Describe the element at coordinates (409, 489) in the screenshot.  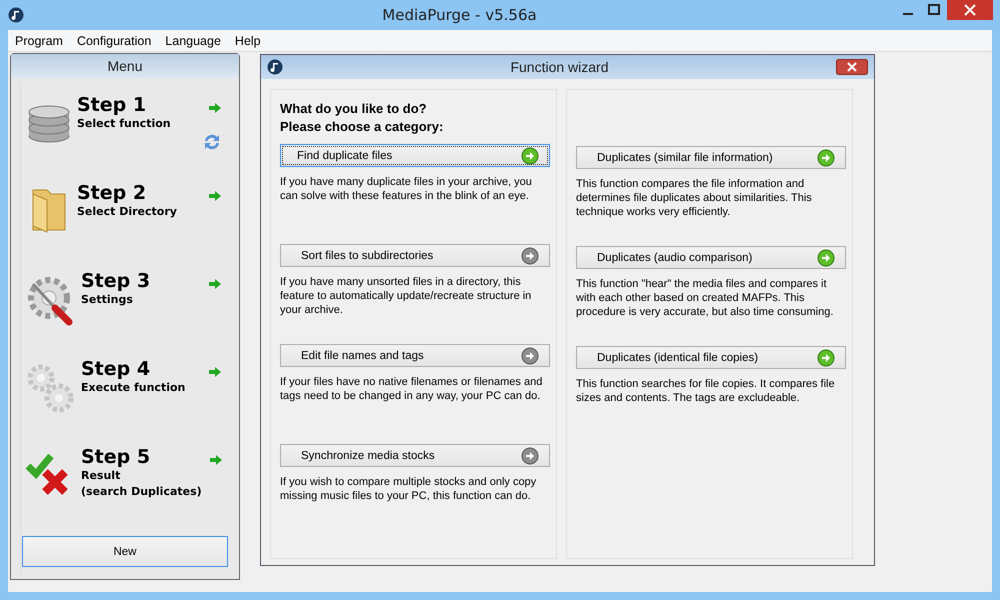
I see `option-description: If you wish to compare multiple stocks and only copy missing music files to your PC, this function can do.` at that location.